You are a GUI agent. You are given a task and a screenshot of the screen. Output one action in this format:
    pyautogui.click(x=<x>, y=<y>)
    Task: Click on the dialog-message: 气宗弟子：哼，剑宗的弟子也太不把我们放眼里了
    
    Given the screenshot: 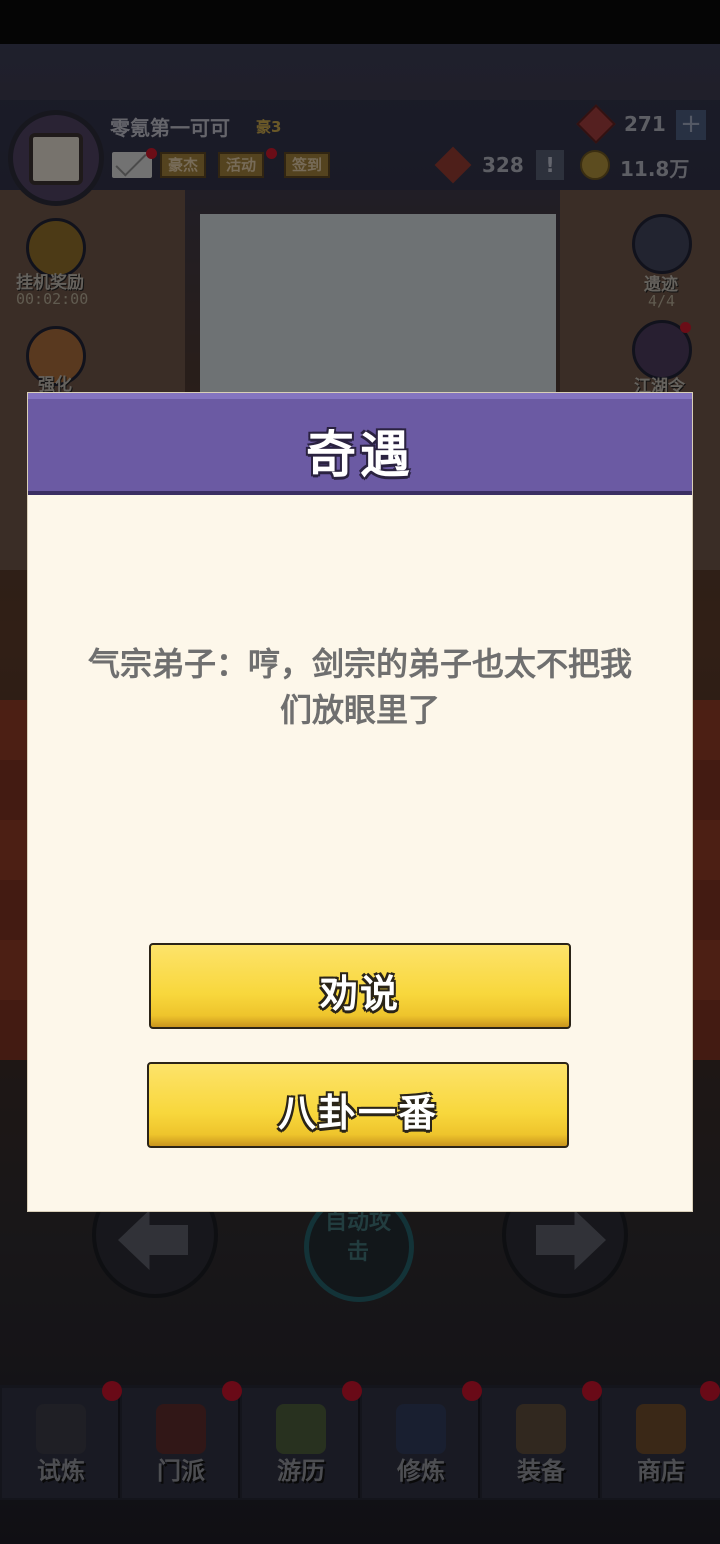 What is the action you would take?
    pyautogui.click(x=360, y=687)
    